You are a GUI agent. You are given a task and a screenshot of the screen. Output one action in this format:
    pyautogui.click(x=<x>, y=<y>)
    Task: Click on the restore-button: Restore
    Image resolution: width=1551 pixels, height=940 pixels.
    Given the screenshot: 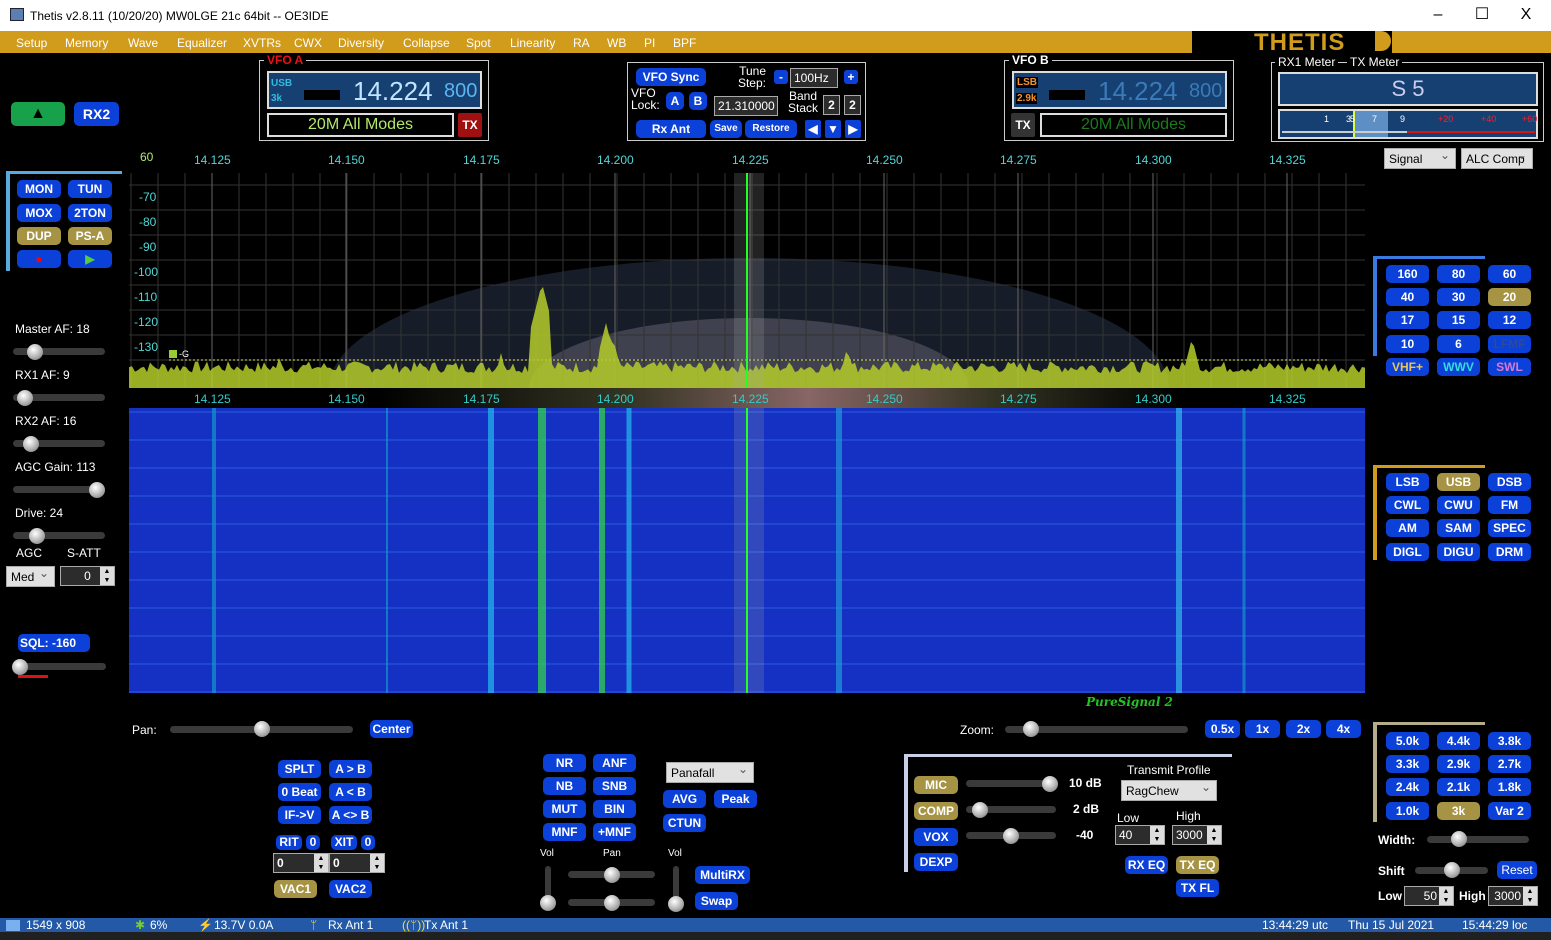 What is the action you would take?
    pyautogui.click(x=771, y=129)
    